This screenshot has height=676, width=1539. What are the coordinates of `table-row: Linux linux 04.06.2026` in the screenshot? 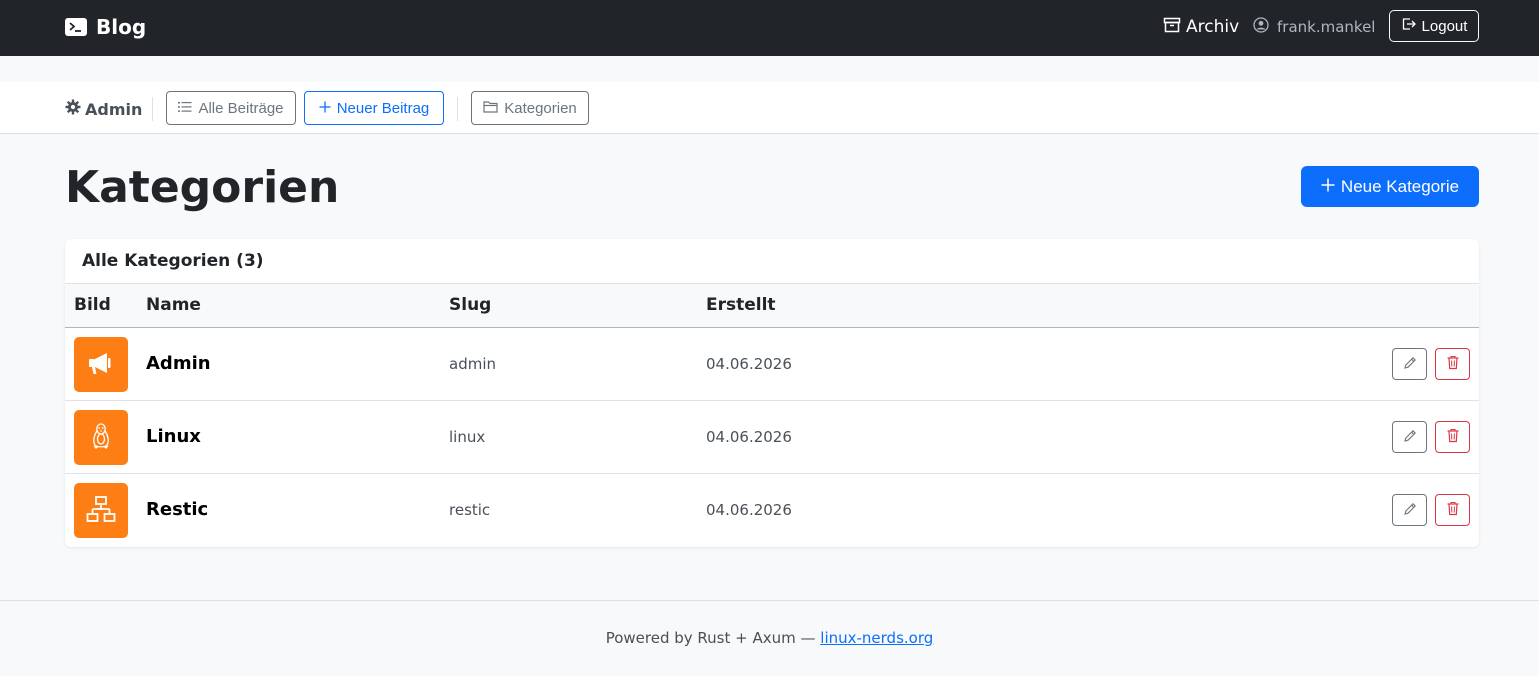 It's located at (772, 437).